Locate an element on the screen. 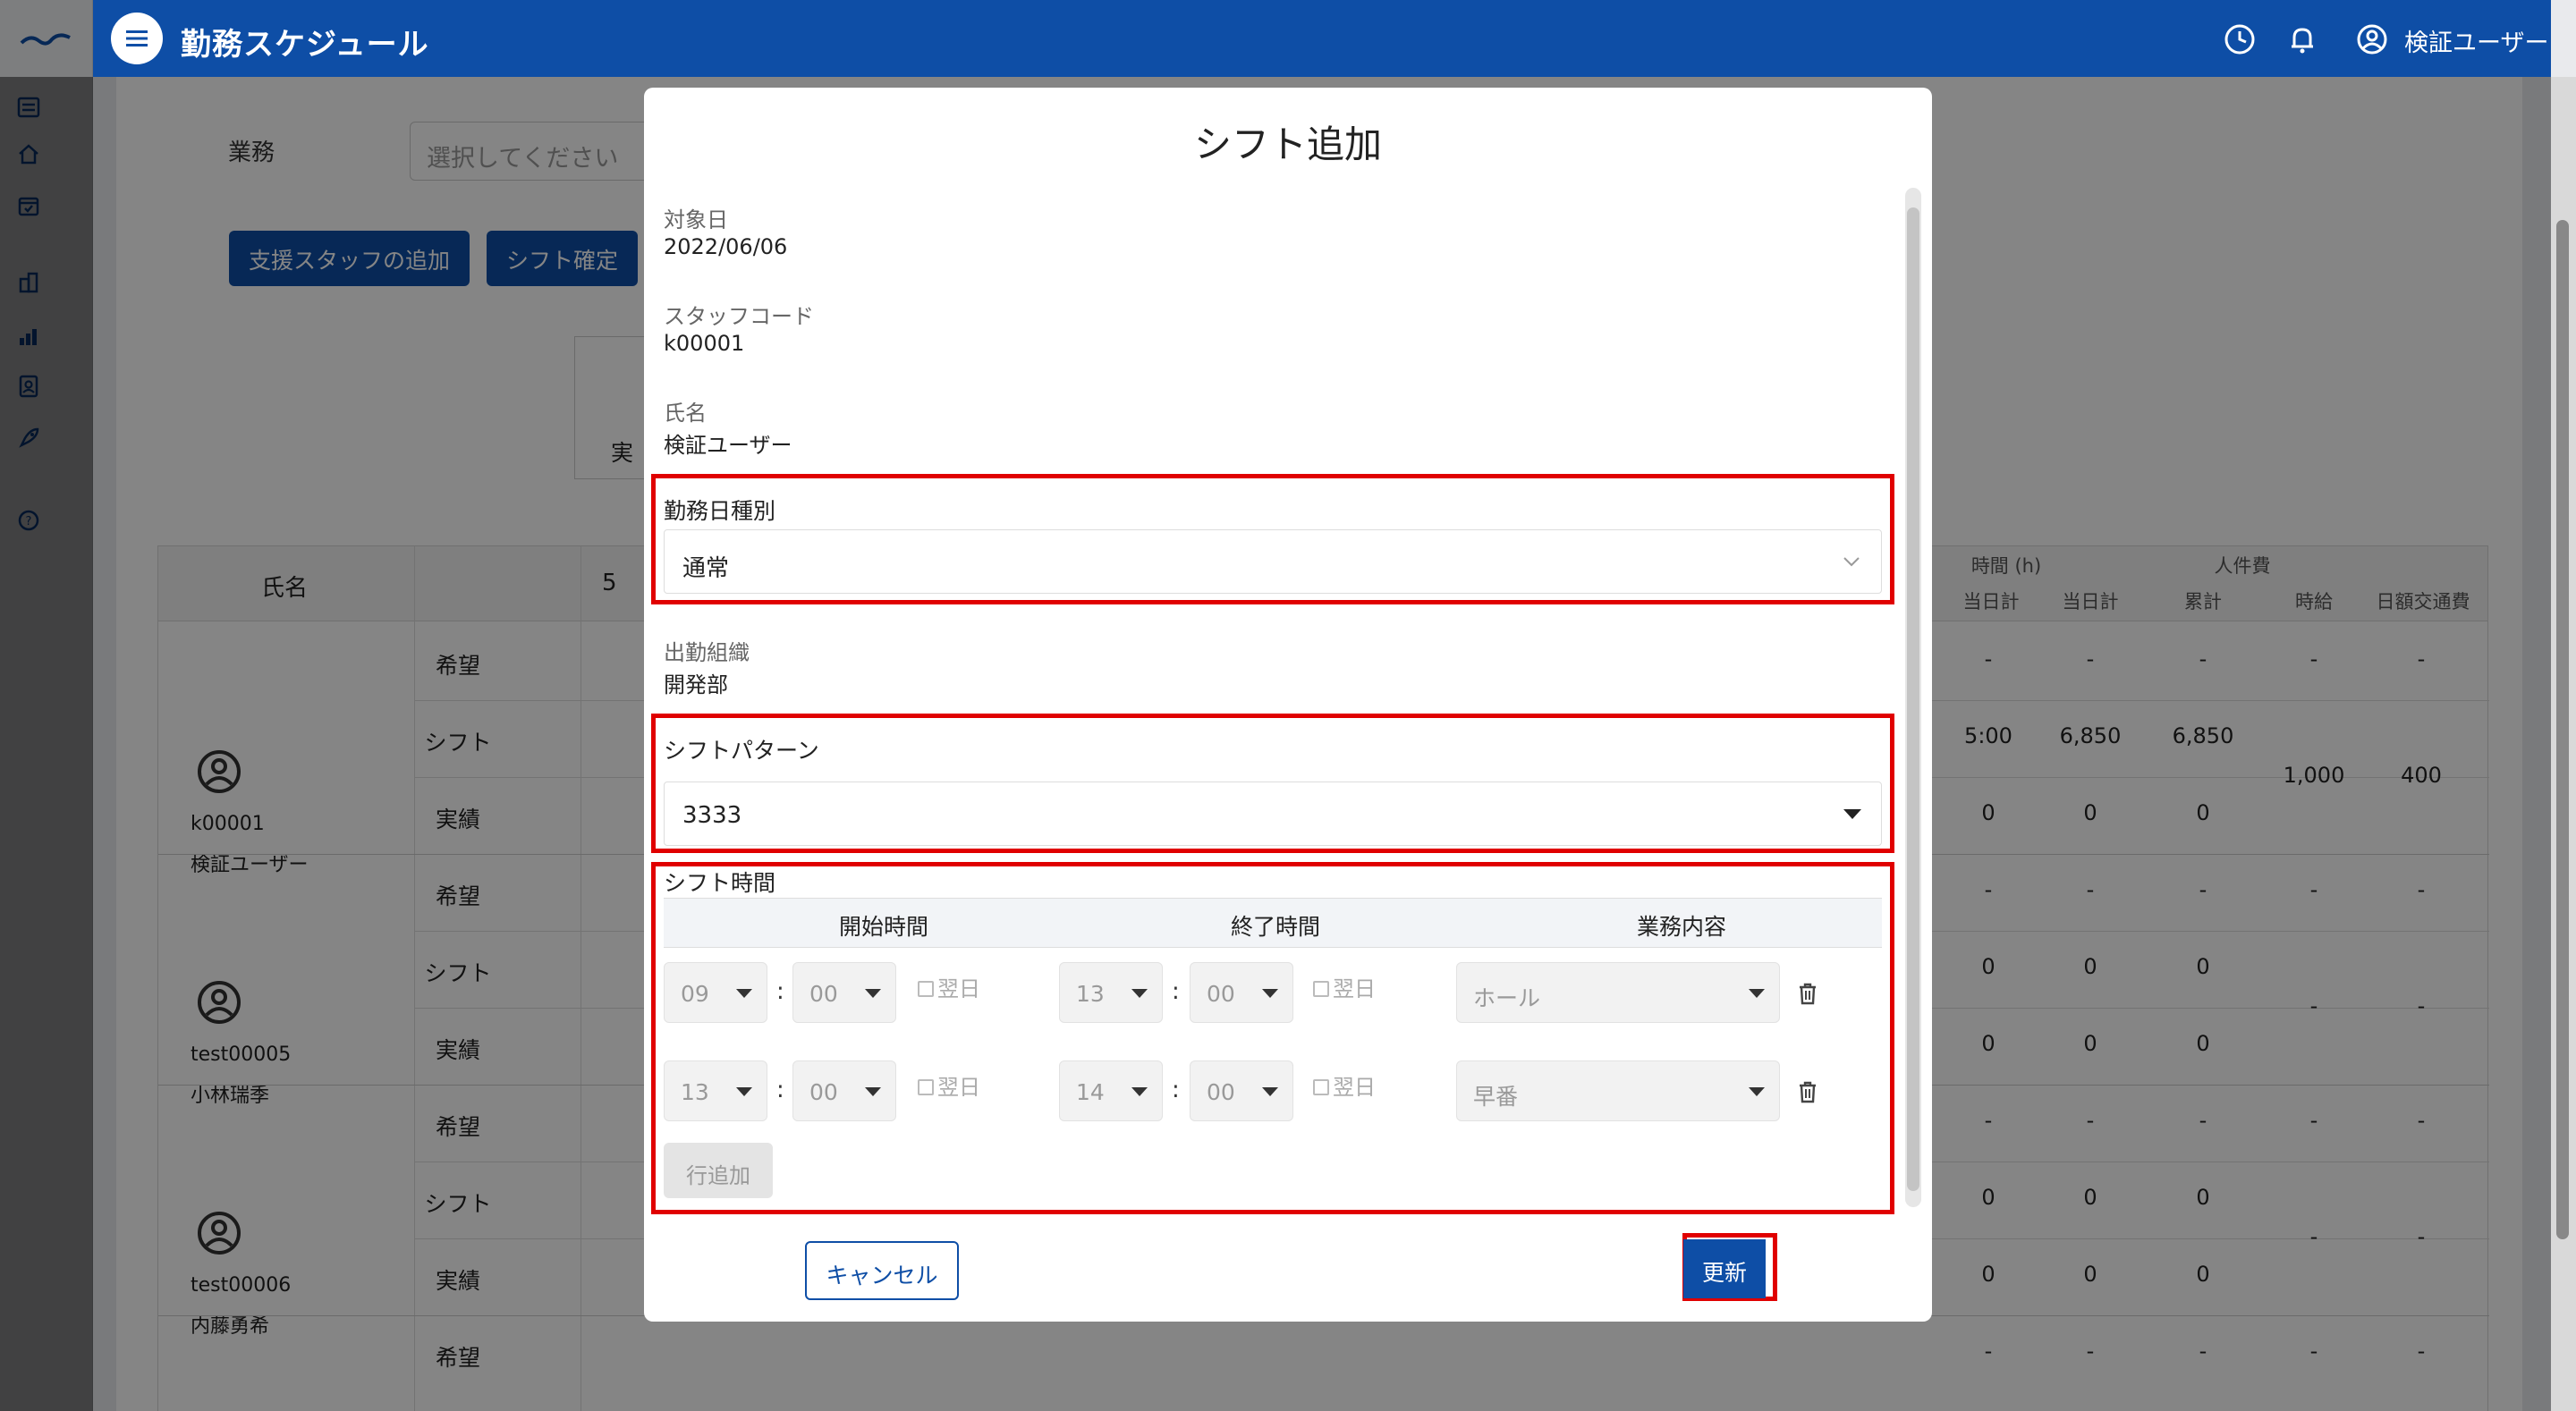 The width and height of the screenshot is (2576, 1411). cancel-button: キャンセル is located at coordinates (882, 1271).